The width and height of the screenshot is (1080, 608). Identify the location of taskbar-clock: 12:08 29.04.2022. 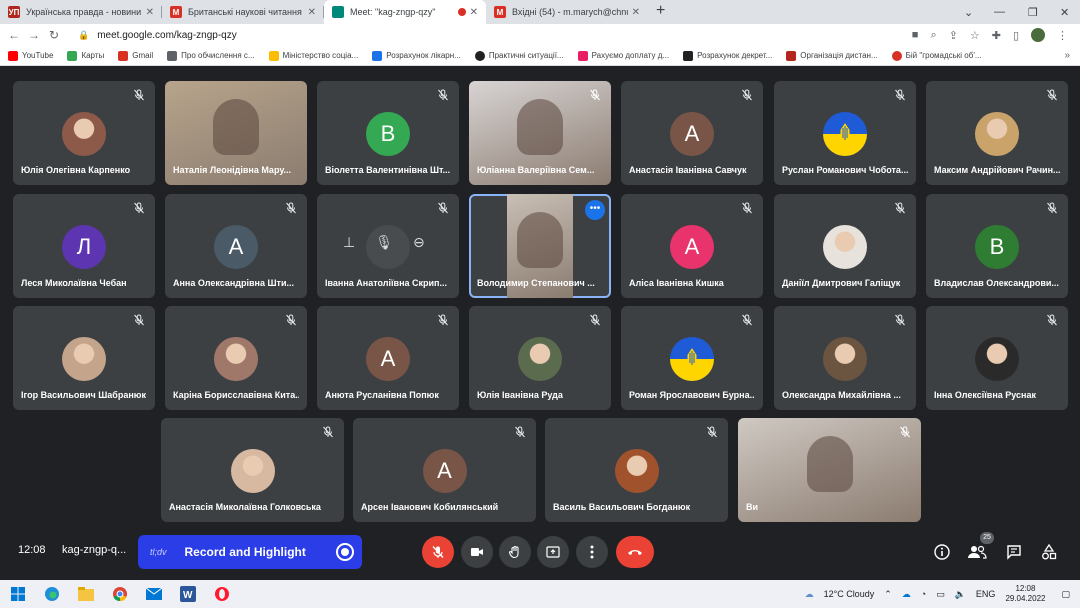
(1025, 594).